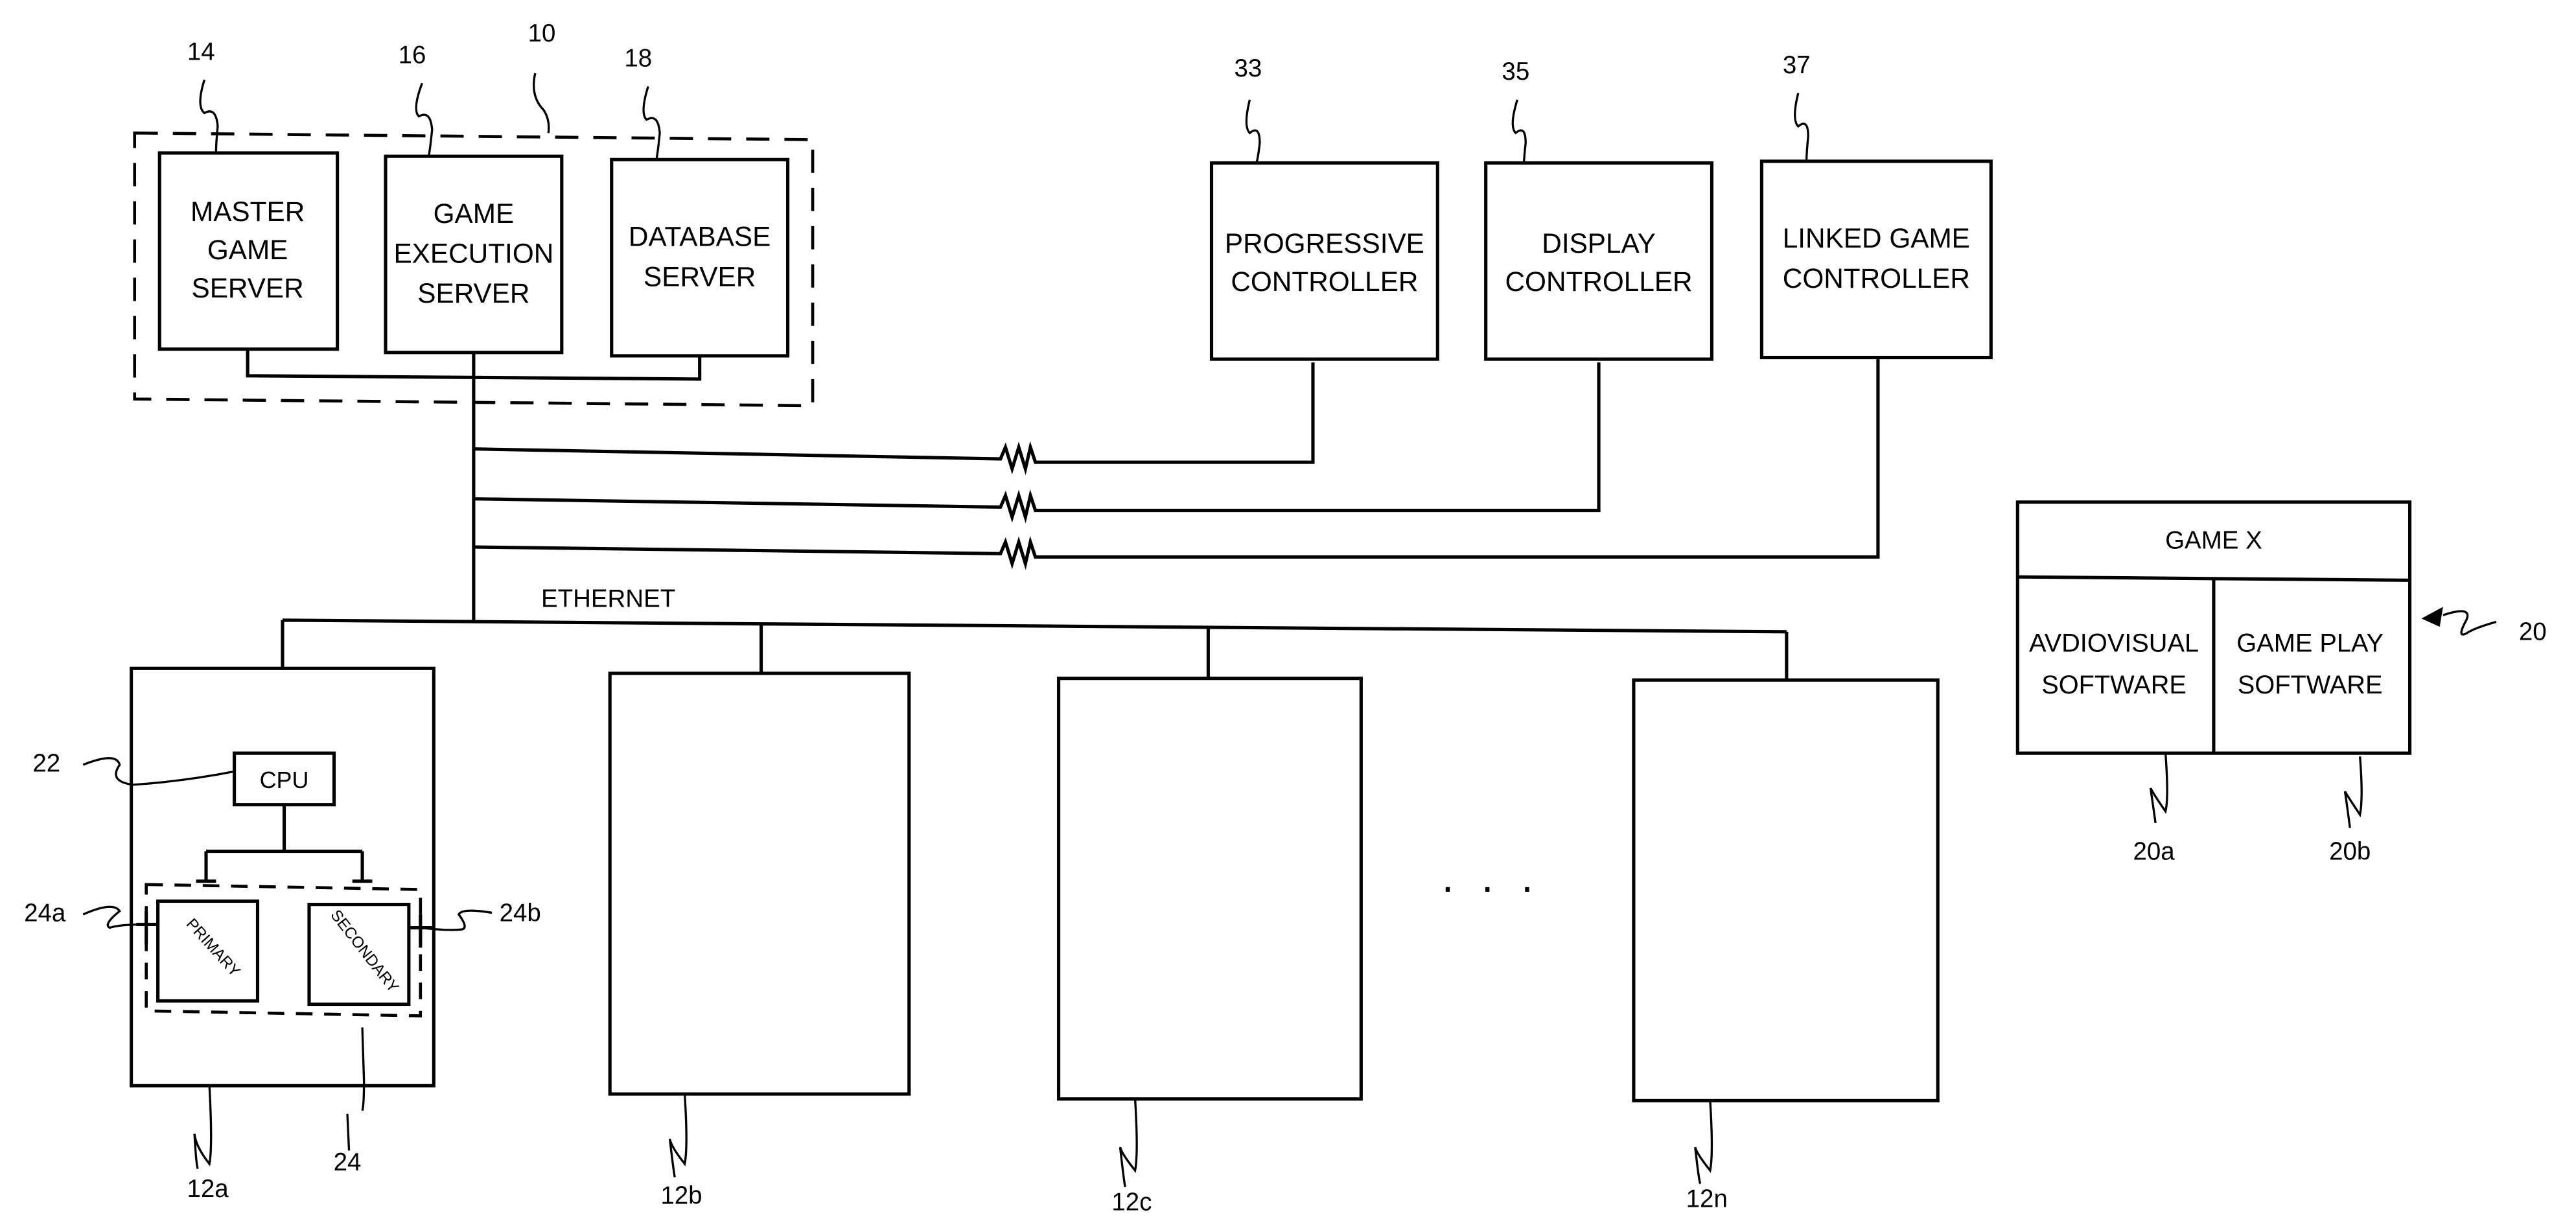 The image size is (2576, 1232). Describe the element at coordinates (1877, 279) in the screenshot. I see `linked-game-controller-line-2: CONTROLLER` at that location.